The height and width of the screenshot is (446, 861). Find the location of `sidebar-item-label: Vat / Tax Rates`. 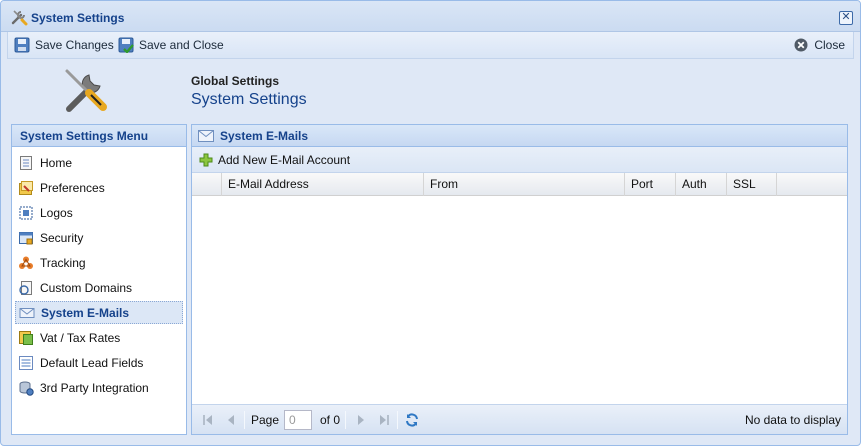

sidebar-item-label: Vat / Tax Rates is located at coordinates (80, 337).